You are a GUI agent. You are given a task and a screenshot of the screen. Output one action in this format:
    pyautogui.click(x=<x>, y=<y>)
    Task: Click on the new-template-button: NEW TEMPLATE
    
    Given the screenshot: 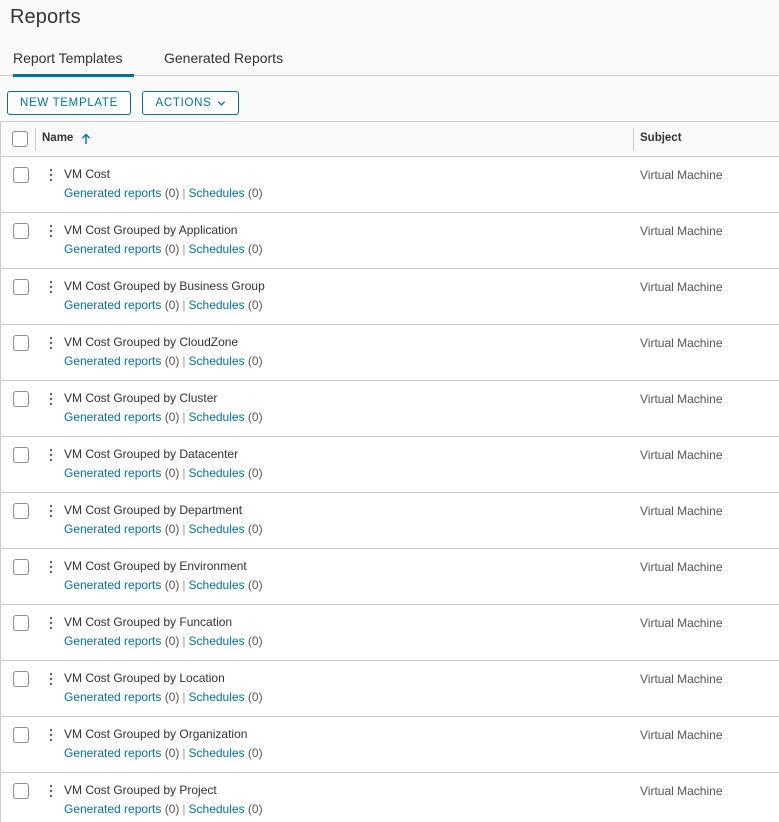 What is the action you would take?
    pyautogui.click(x=69, y=103)
    